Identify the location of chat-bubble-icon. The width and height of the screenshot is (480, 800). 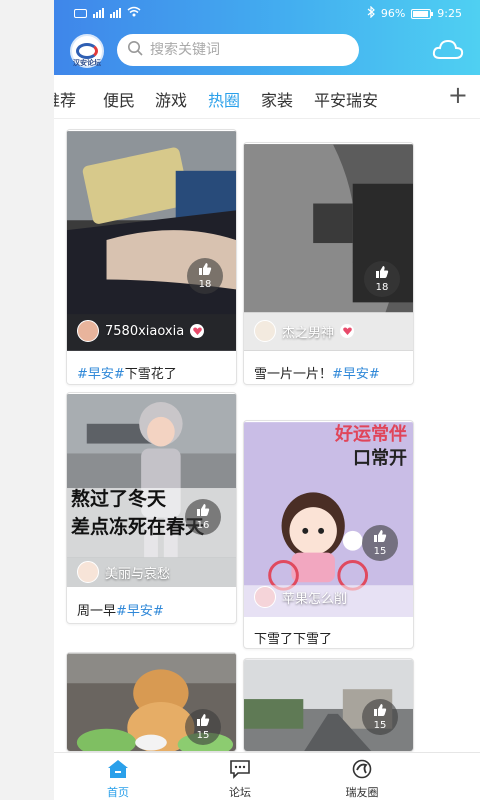
(240, 771).